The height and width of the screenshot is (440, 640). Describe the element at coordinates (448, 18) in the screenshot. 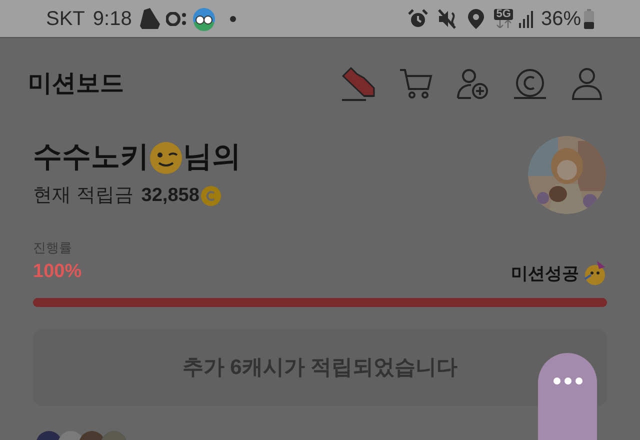

I see `mute-icon` at that location.